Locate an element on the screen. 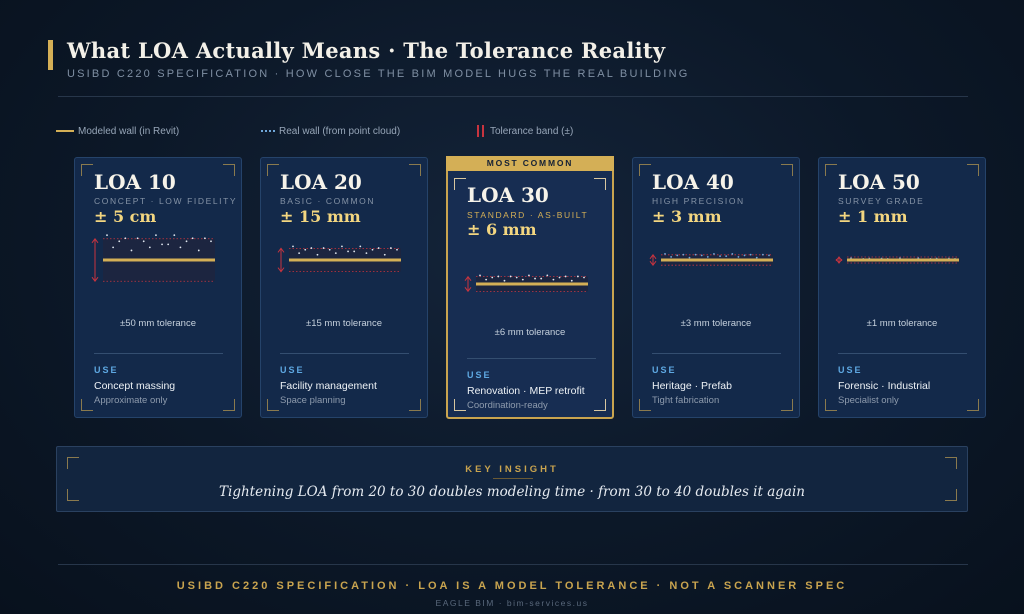  tolerance-band-swatch is located at coordinates (481, 131).